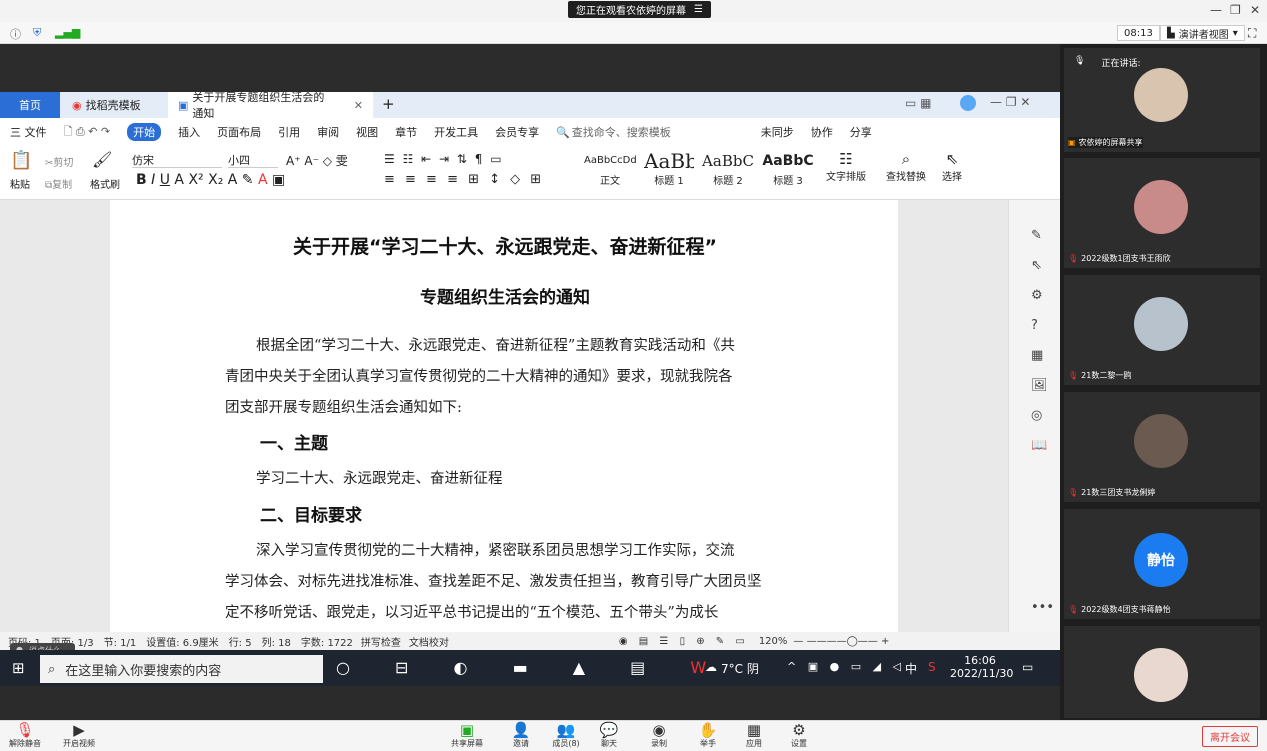 The height and width of the screenshot is (751, 1267). I want to click on gear-icon: ⚙, so click(799, 730).